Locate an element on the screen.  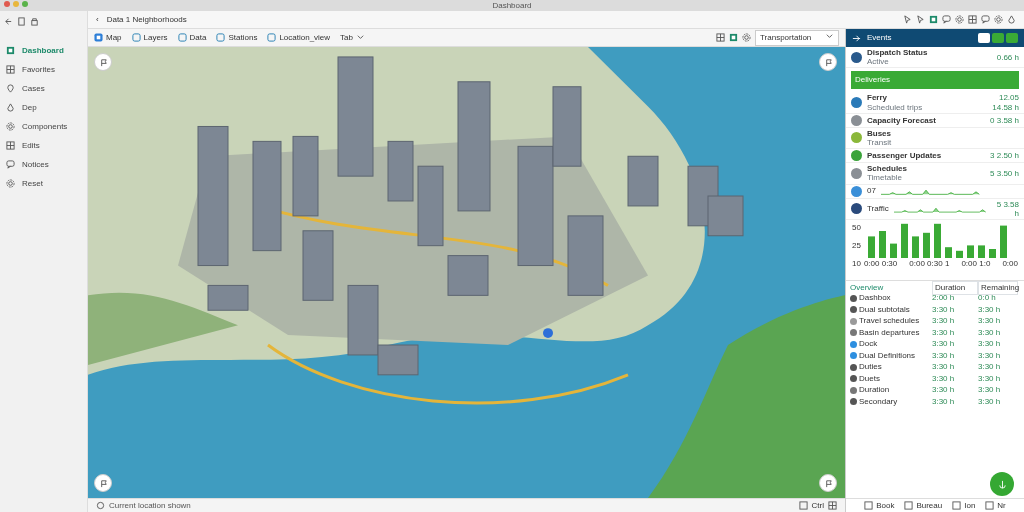
back-button: ‹ is located at coordinates (97, 19).